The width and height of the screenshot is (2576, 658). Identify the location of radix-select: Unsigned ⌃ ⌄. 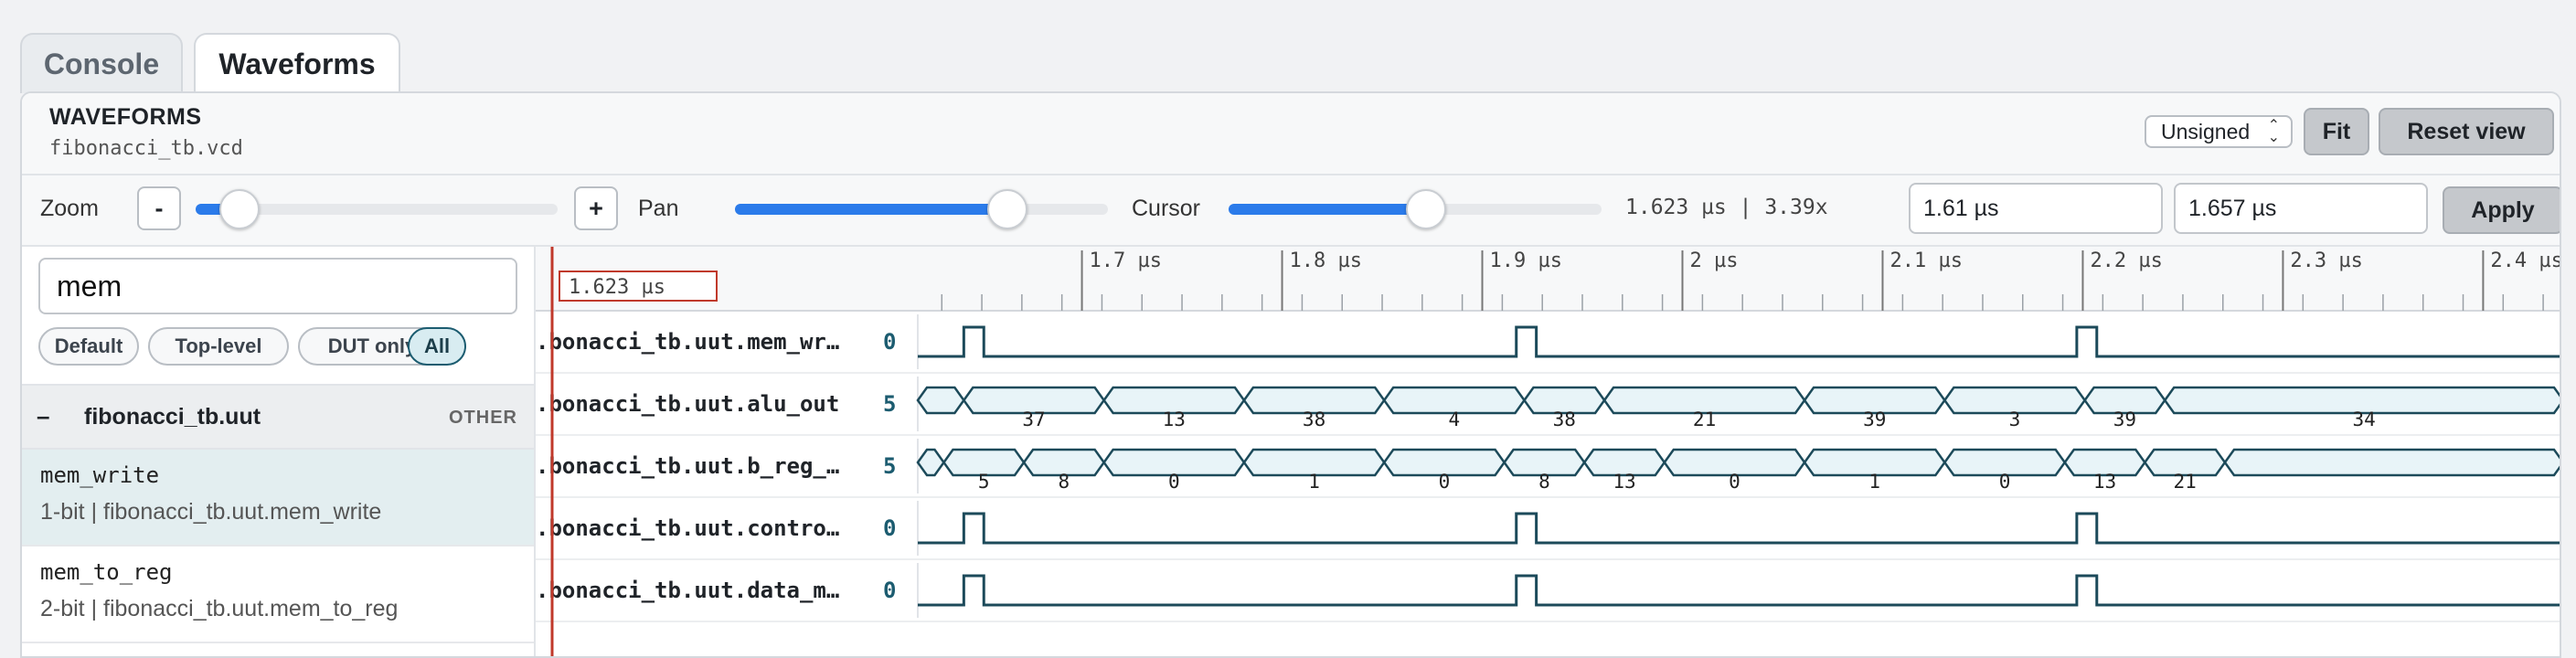
(2219, 131).